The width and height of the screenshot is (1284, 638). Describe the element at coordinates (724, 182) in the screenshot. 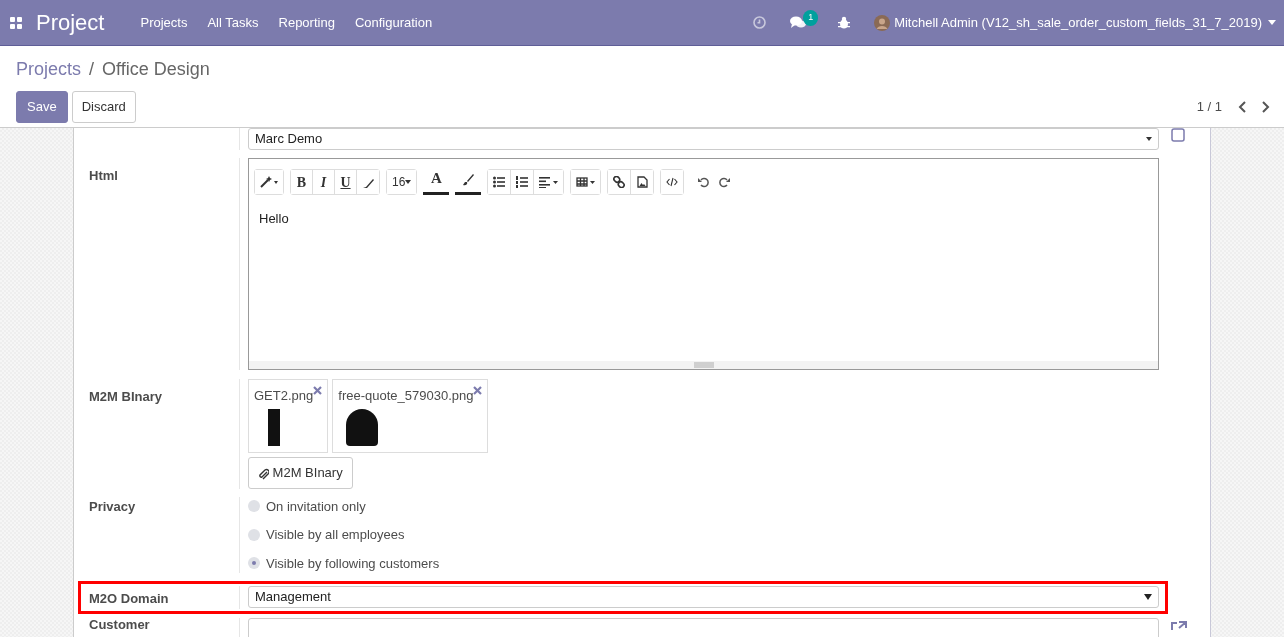

I see `redo-icon` at that location.